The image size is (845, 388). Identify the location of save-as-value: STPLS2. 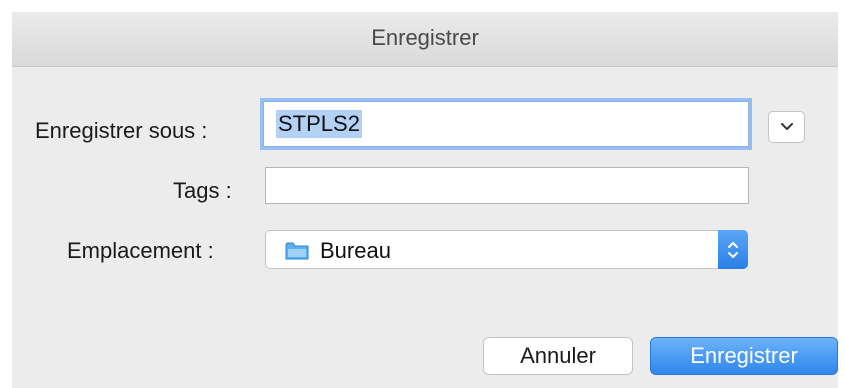
(319, 124).